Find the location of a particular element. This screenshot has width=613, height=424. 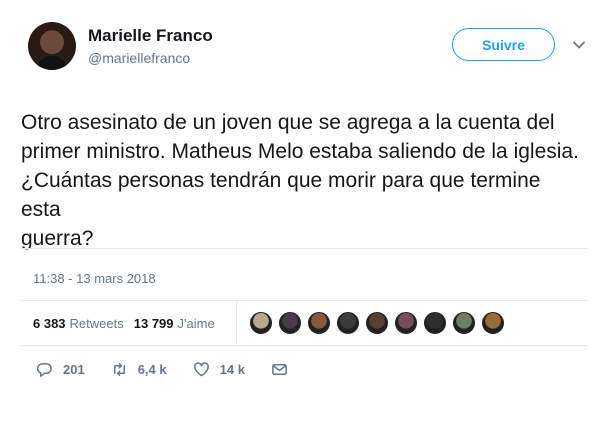

retweet-button: 6,4 k is located at coordinates (139, 369).